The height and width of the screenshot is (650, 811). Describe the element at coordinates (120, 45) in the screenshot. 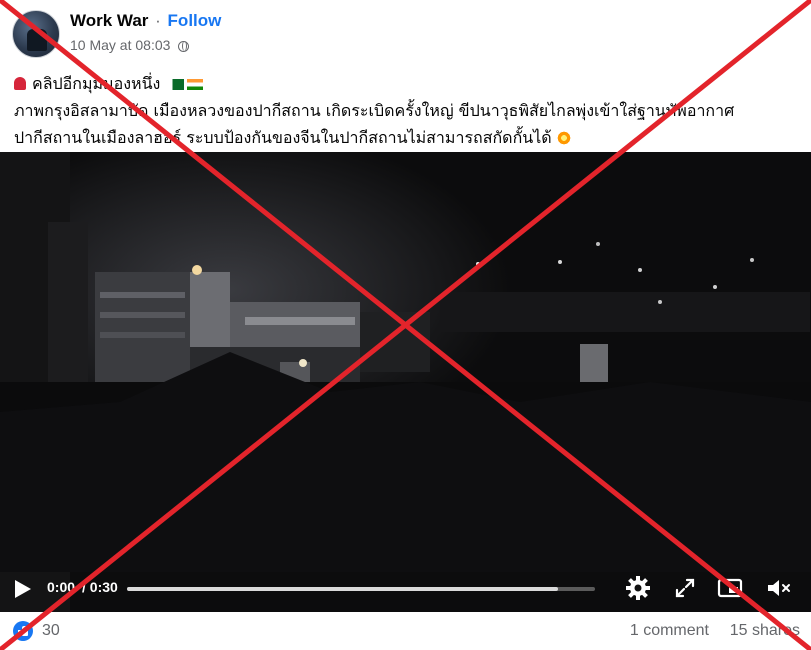

I see `post-timestamp: 10 May at 08:03` at that location.